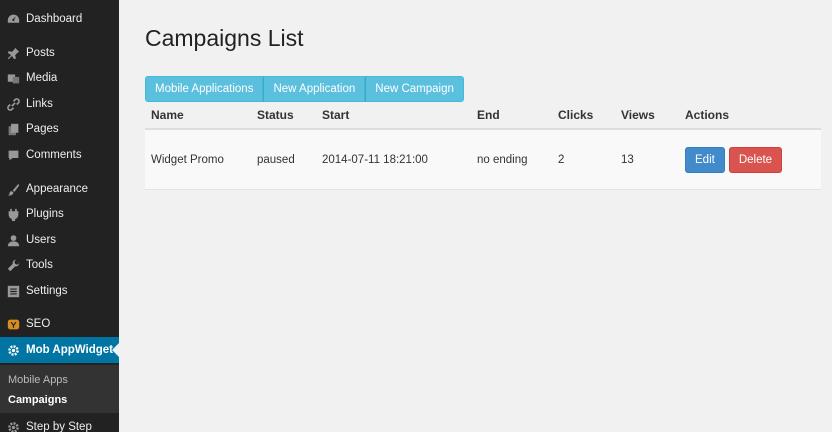 The height and width of the screenshot is (432, 832). What do you see at coordinates (13, 240) in the screenshot?
I see `user-icon` at bounding box center [13, 240].